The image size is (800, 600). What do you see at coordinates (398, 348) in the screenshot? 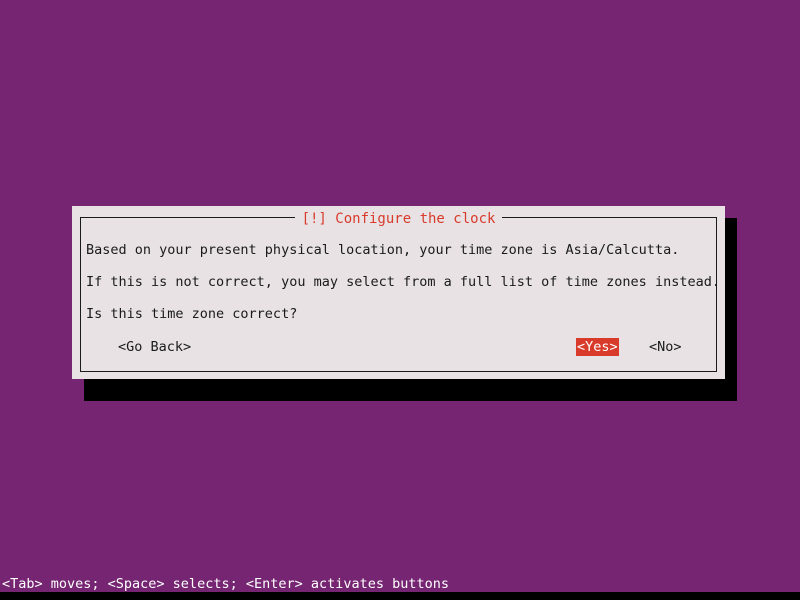
I see `dialog-button-row: <Go Back> <Yes> <No>` at bounding box center [398, 348].